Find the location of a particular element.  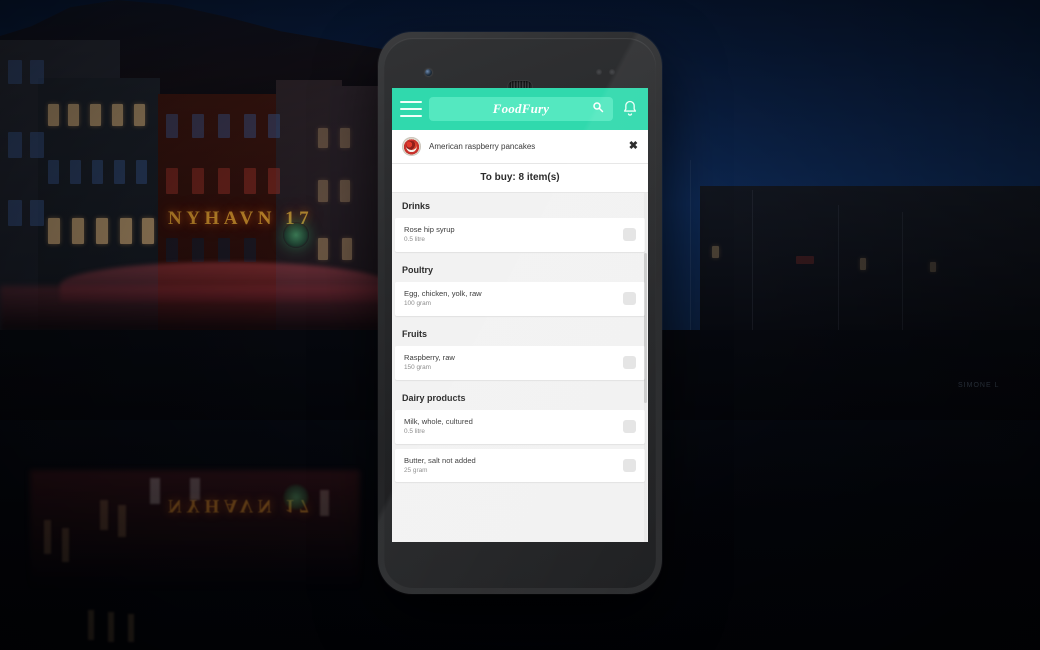

section-header: Poultry is located at coordinates (520, 269).